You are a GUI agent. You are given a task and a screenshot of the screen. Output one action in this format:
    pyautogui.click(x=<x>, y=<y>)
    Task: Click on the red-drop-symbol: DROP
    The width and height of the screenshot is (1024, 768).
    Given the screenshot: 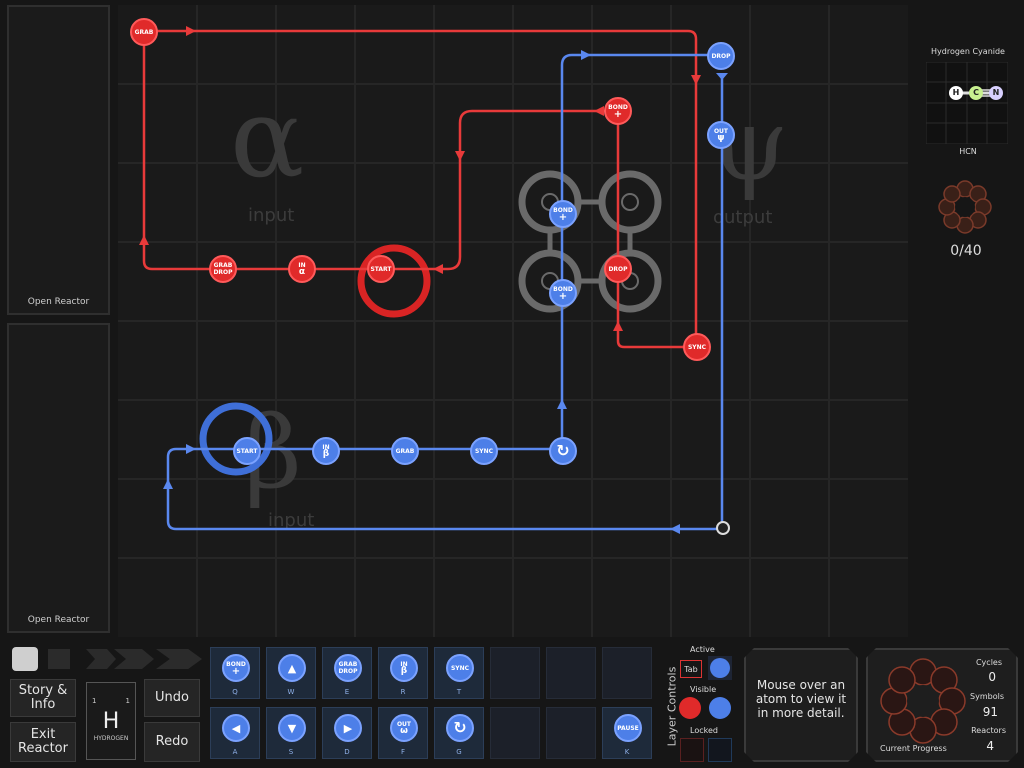 What is the action you would take?
    pyautogui.click(x=618, y=269)
    